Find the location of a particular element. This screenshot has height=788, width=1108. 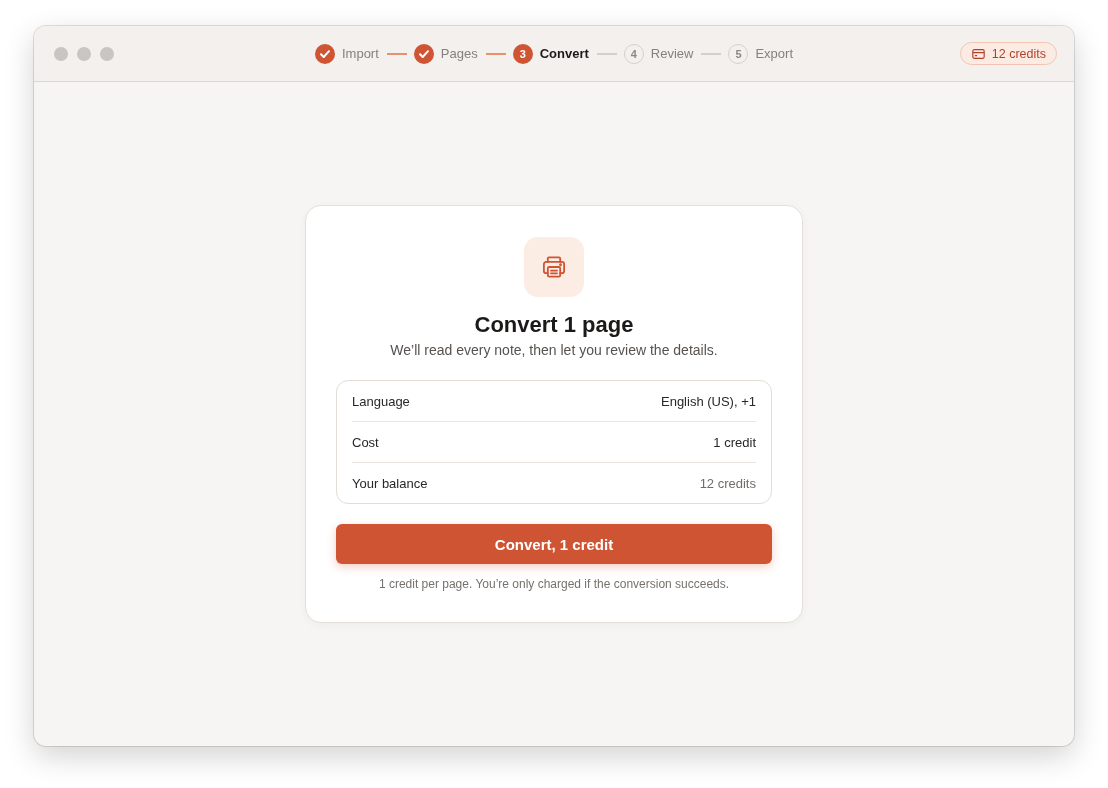

step-label: Pages is located at coordinates (459, 53).